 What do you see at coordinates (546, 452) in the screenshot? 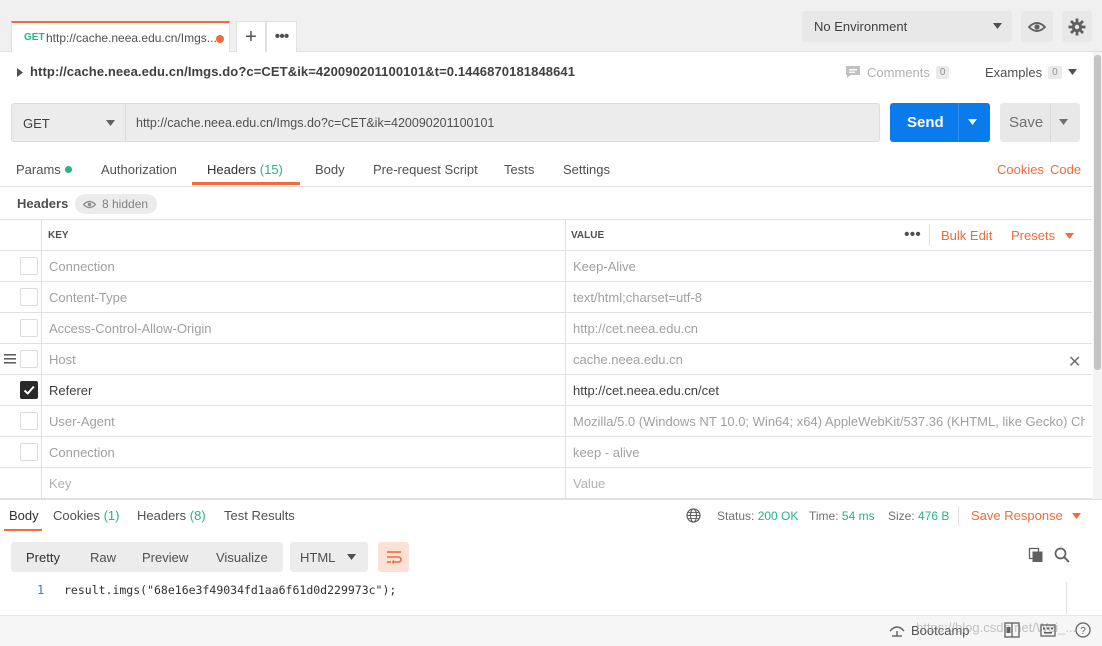
I see `header-row: Connection keep - alive` at bounding box center [546, 452].